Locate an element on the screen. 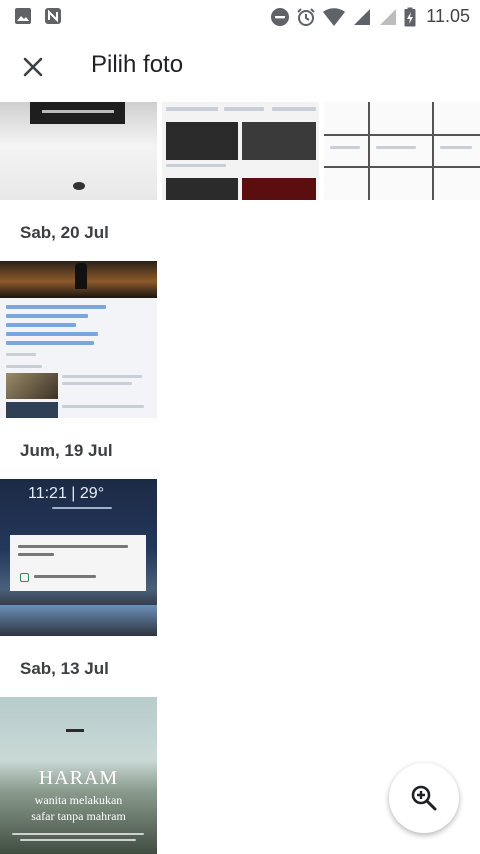 This screenshot has width=480, height=854. wifi-icon is located at coordinates (334, 16).